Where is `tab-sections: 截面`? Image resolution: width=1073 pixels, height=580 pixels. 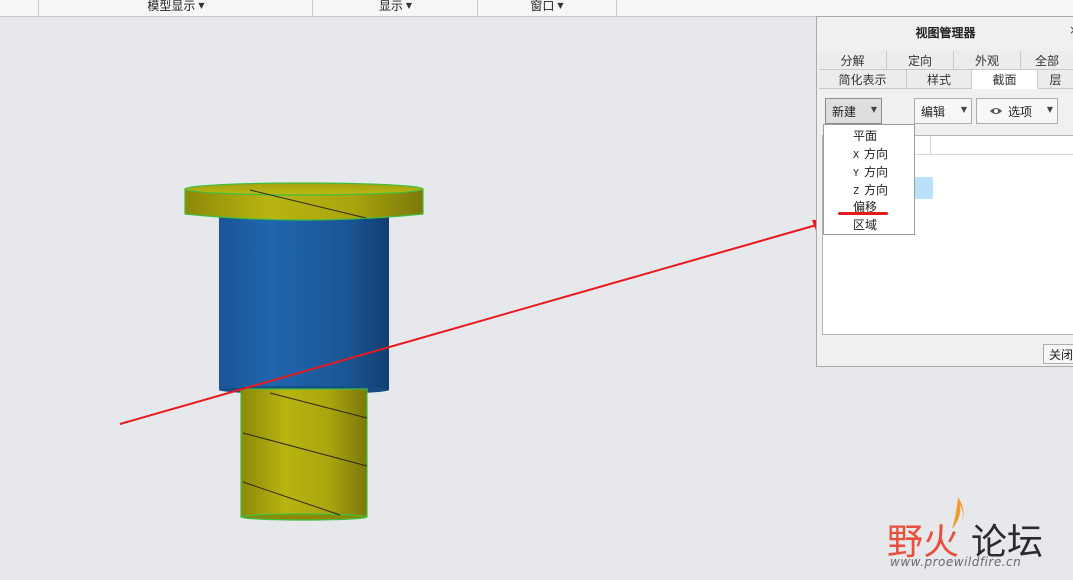 tab-sections: 截面 is located at coordinates (1005, 79).